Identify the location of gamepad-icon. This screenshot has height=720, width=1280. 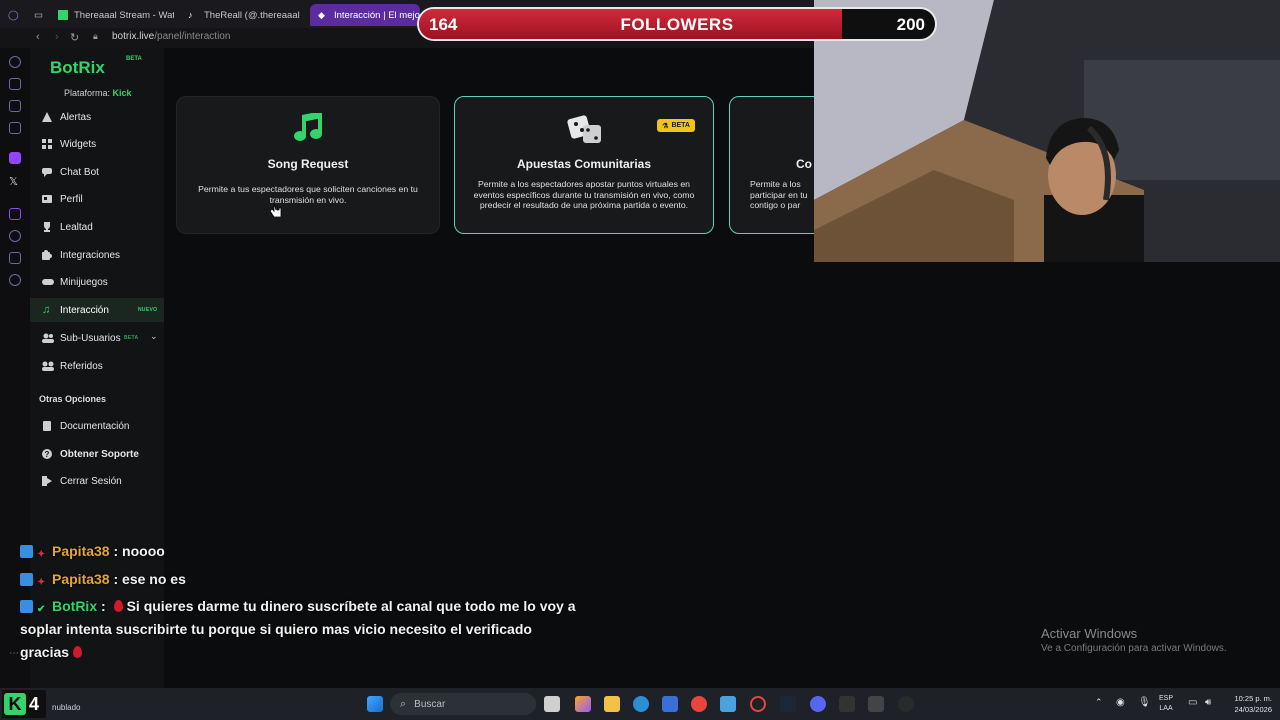
(48, 282).